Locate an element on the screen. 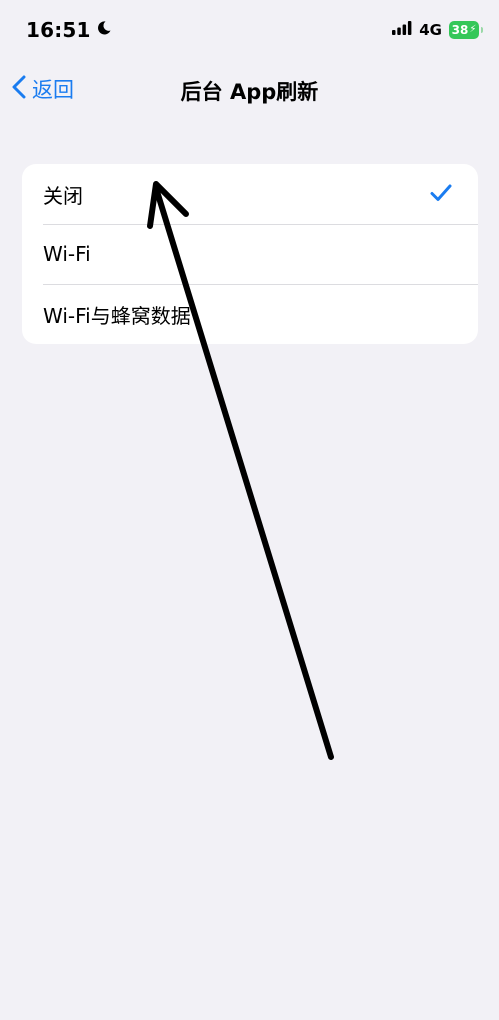 The height and width of the screenshot is (1020, 499). time-group: 16:51 is located at coordinates (69, 30).